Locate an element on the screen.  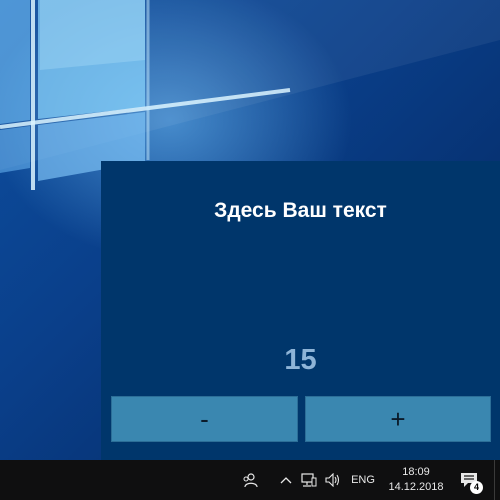
notification-count-badge: 4 is located at coordinates (476, 487).